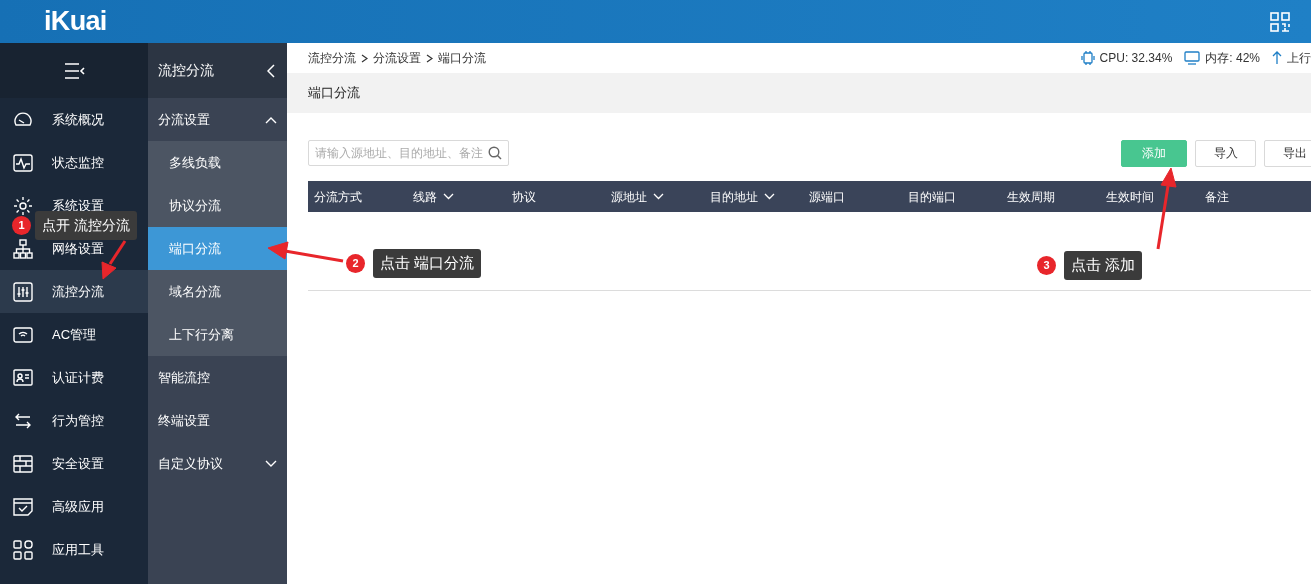  What do you see at coordinates (1287, 153) in the screenshot?
I see `toolbar-button: 导出` at bounding box center [1287, 153].